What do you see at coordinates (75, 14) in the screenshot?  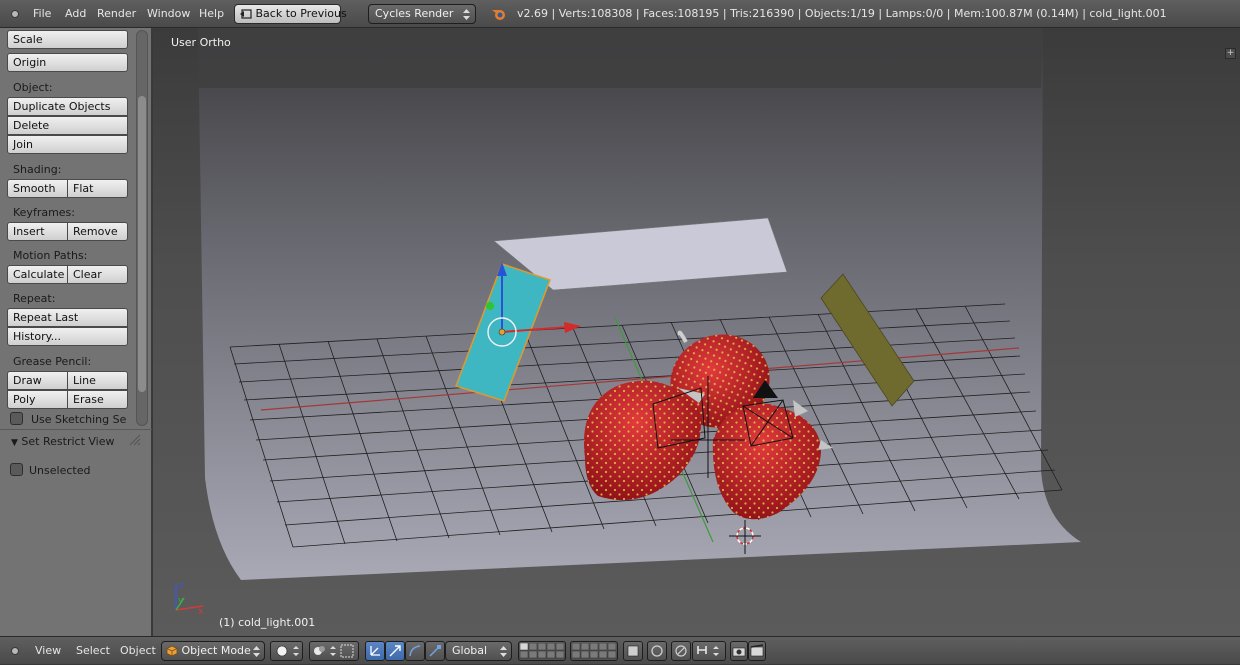 I see `menu-add: Add` at bounding box center [75, 14].